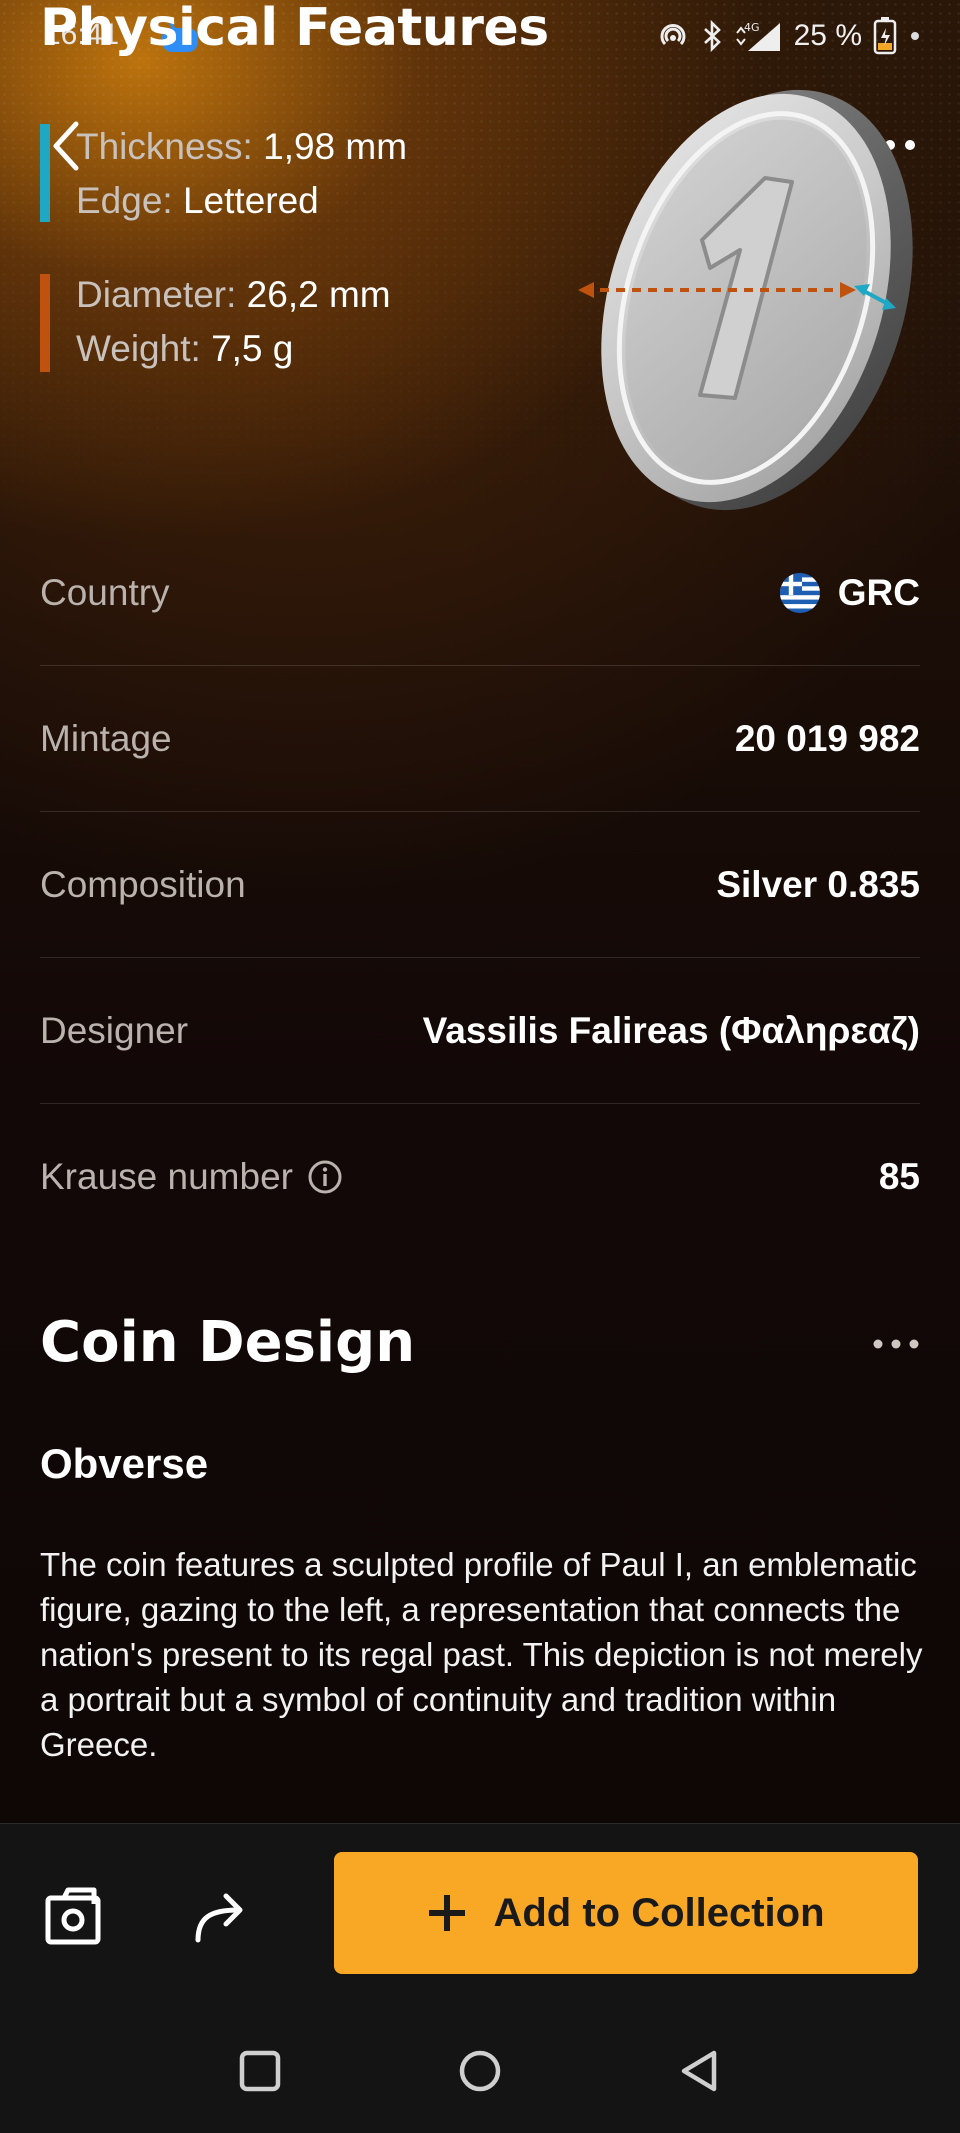 The width and height of the screenshot is (960, 2133). What do you see at coordinates (325, 1177) in the screenshot?
I see `info-icon` at bounding box center [325, 1177].